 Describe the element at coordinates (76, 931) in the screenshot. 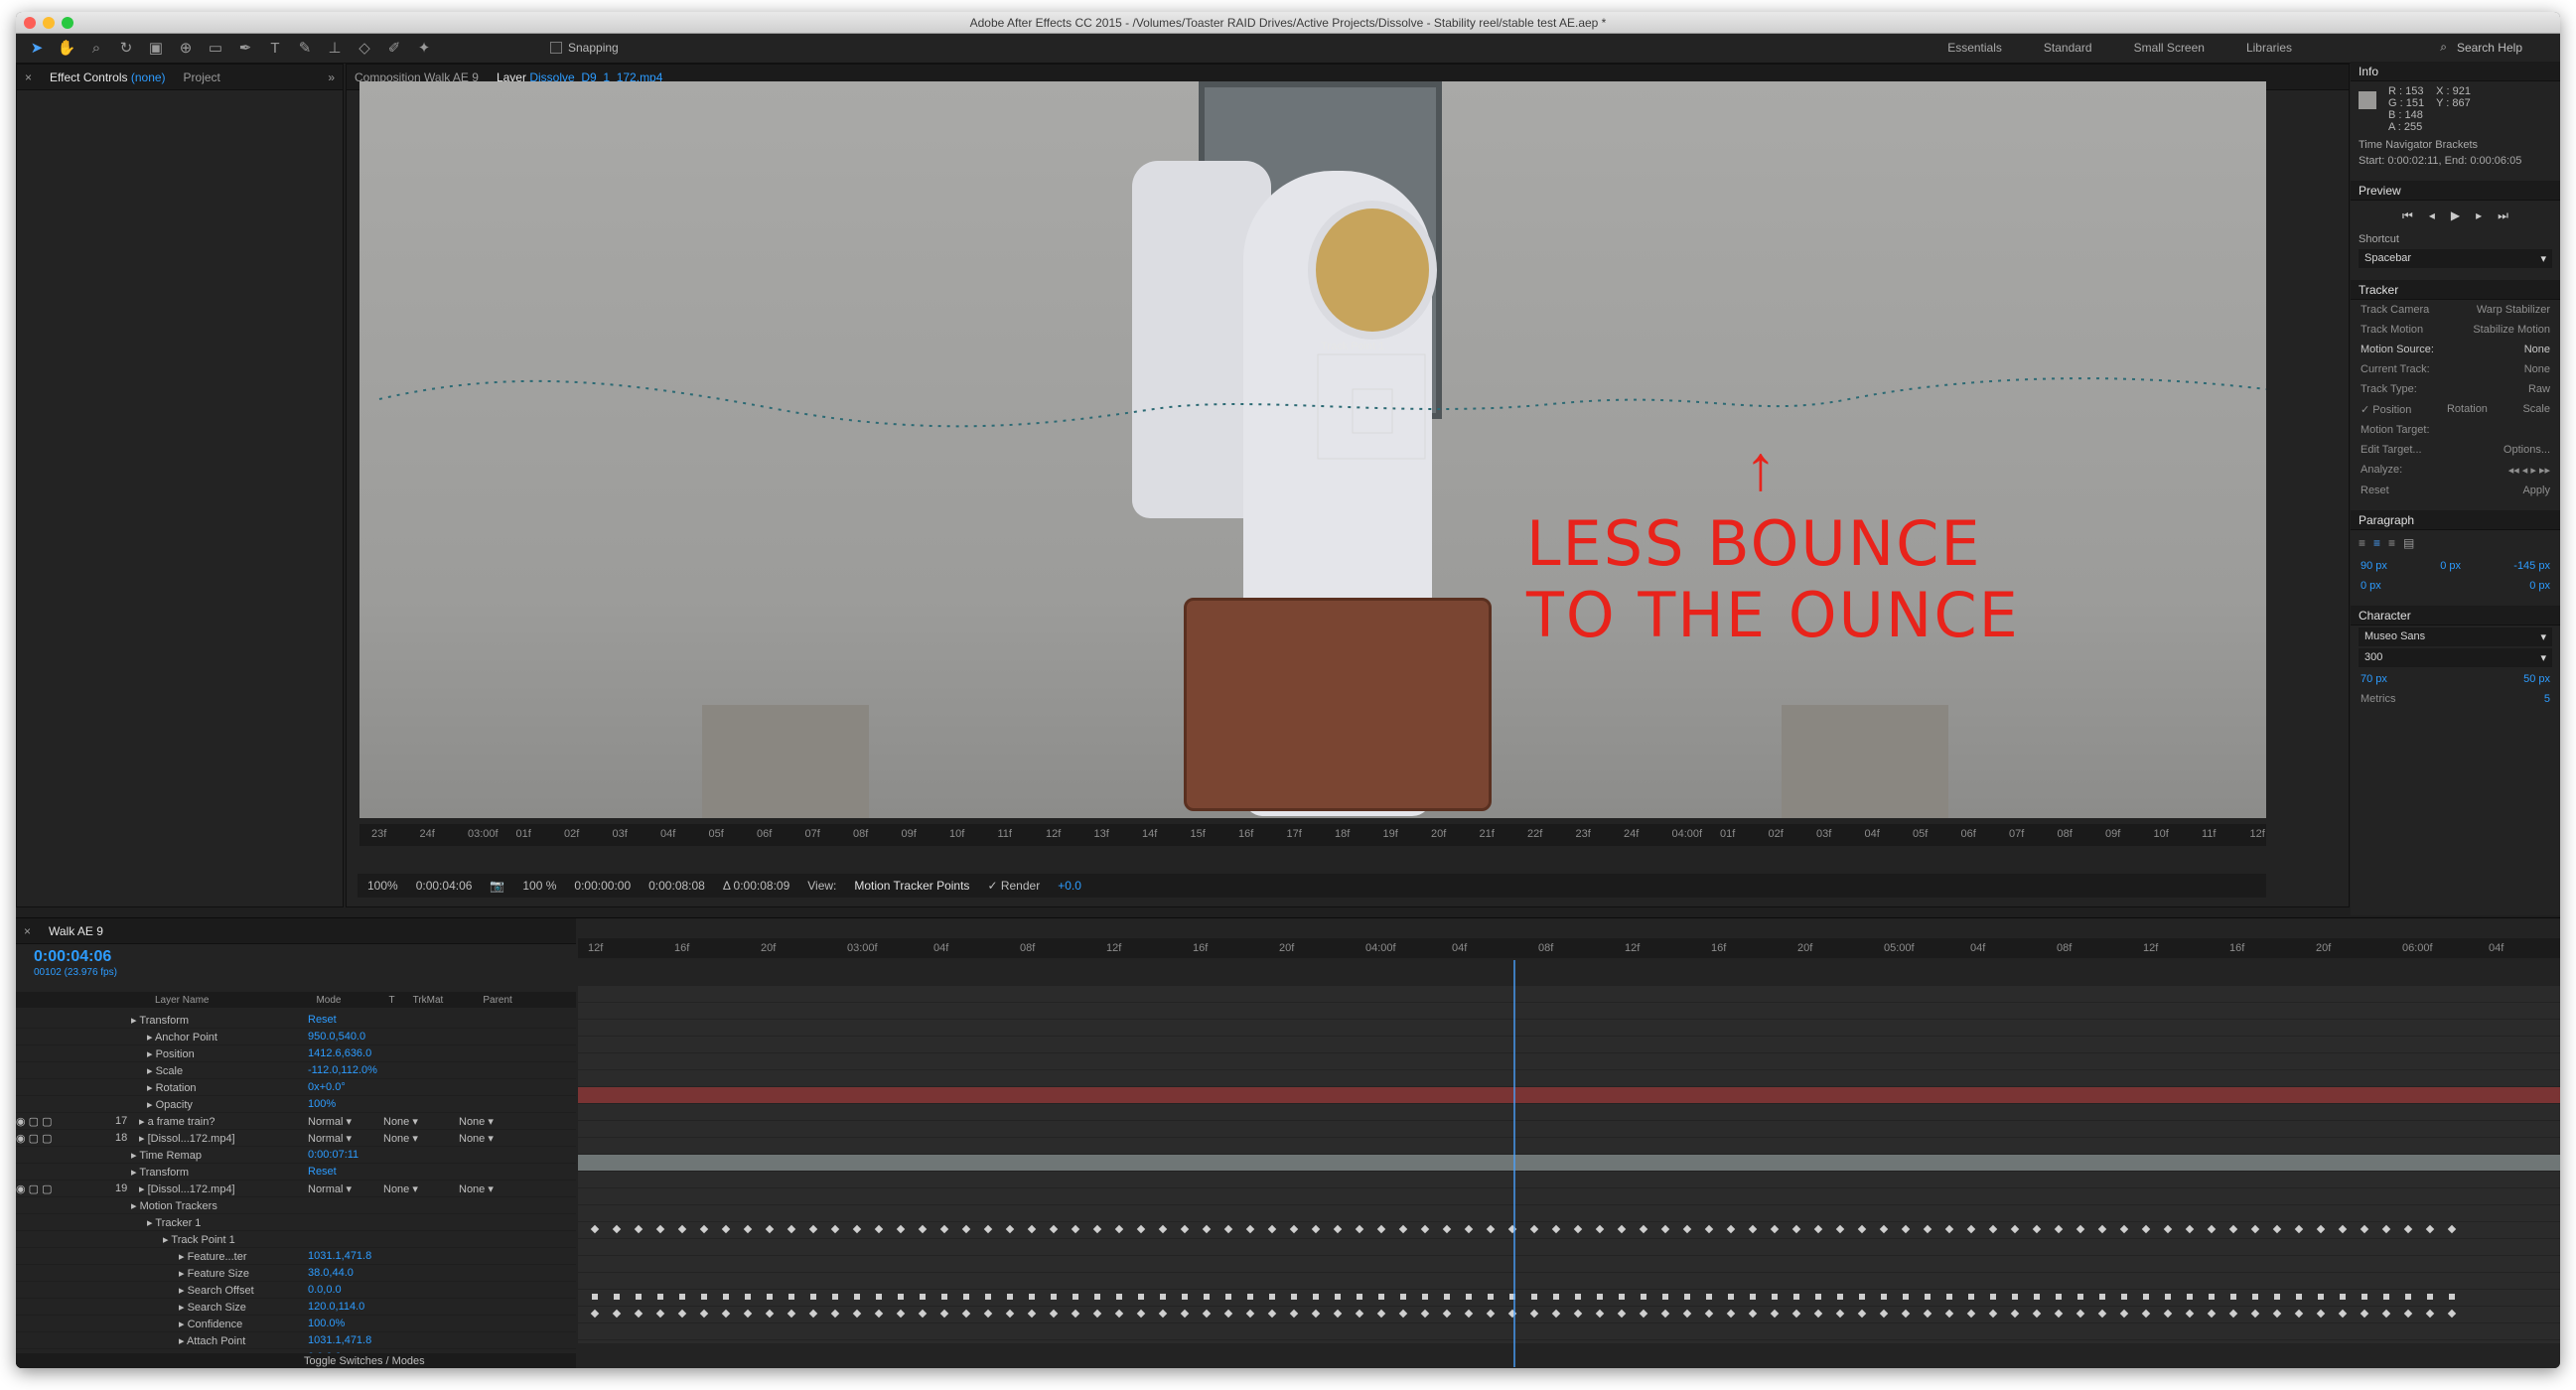

I see `tab-walk-ae-9: Walk AE 9` at that location.